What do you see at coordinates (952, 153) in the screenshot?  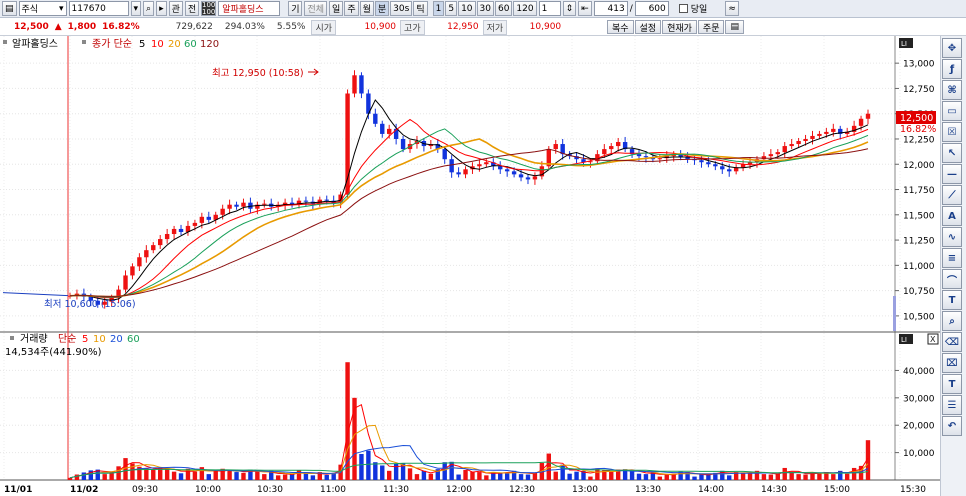 I see `cursor-tool-icon: ↖` at bounding box center [952, 153].